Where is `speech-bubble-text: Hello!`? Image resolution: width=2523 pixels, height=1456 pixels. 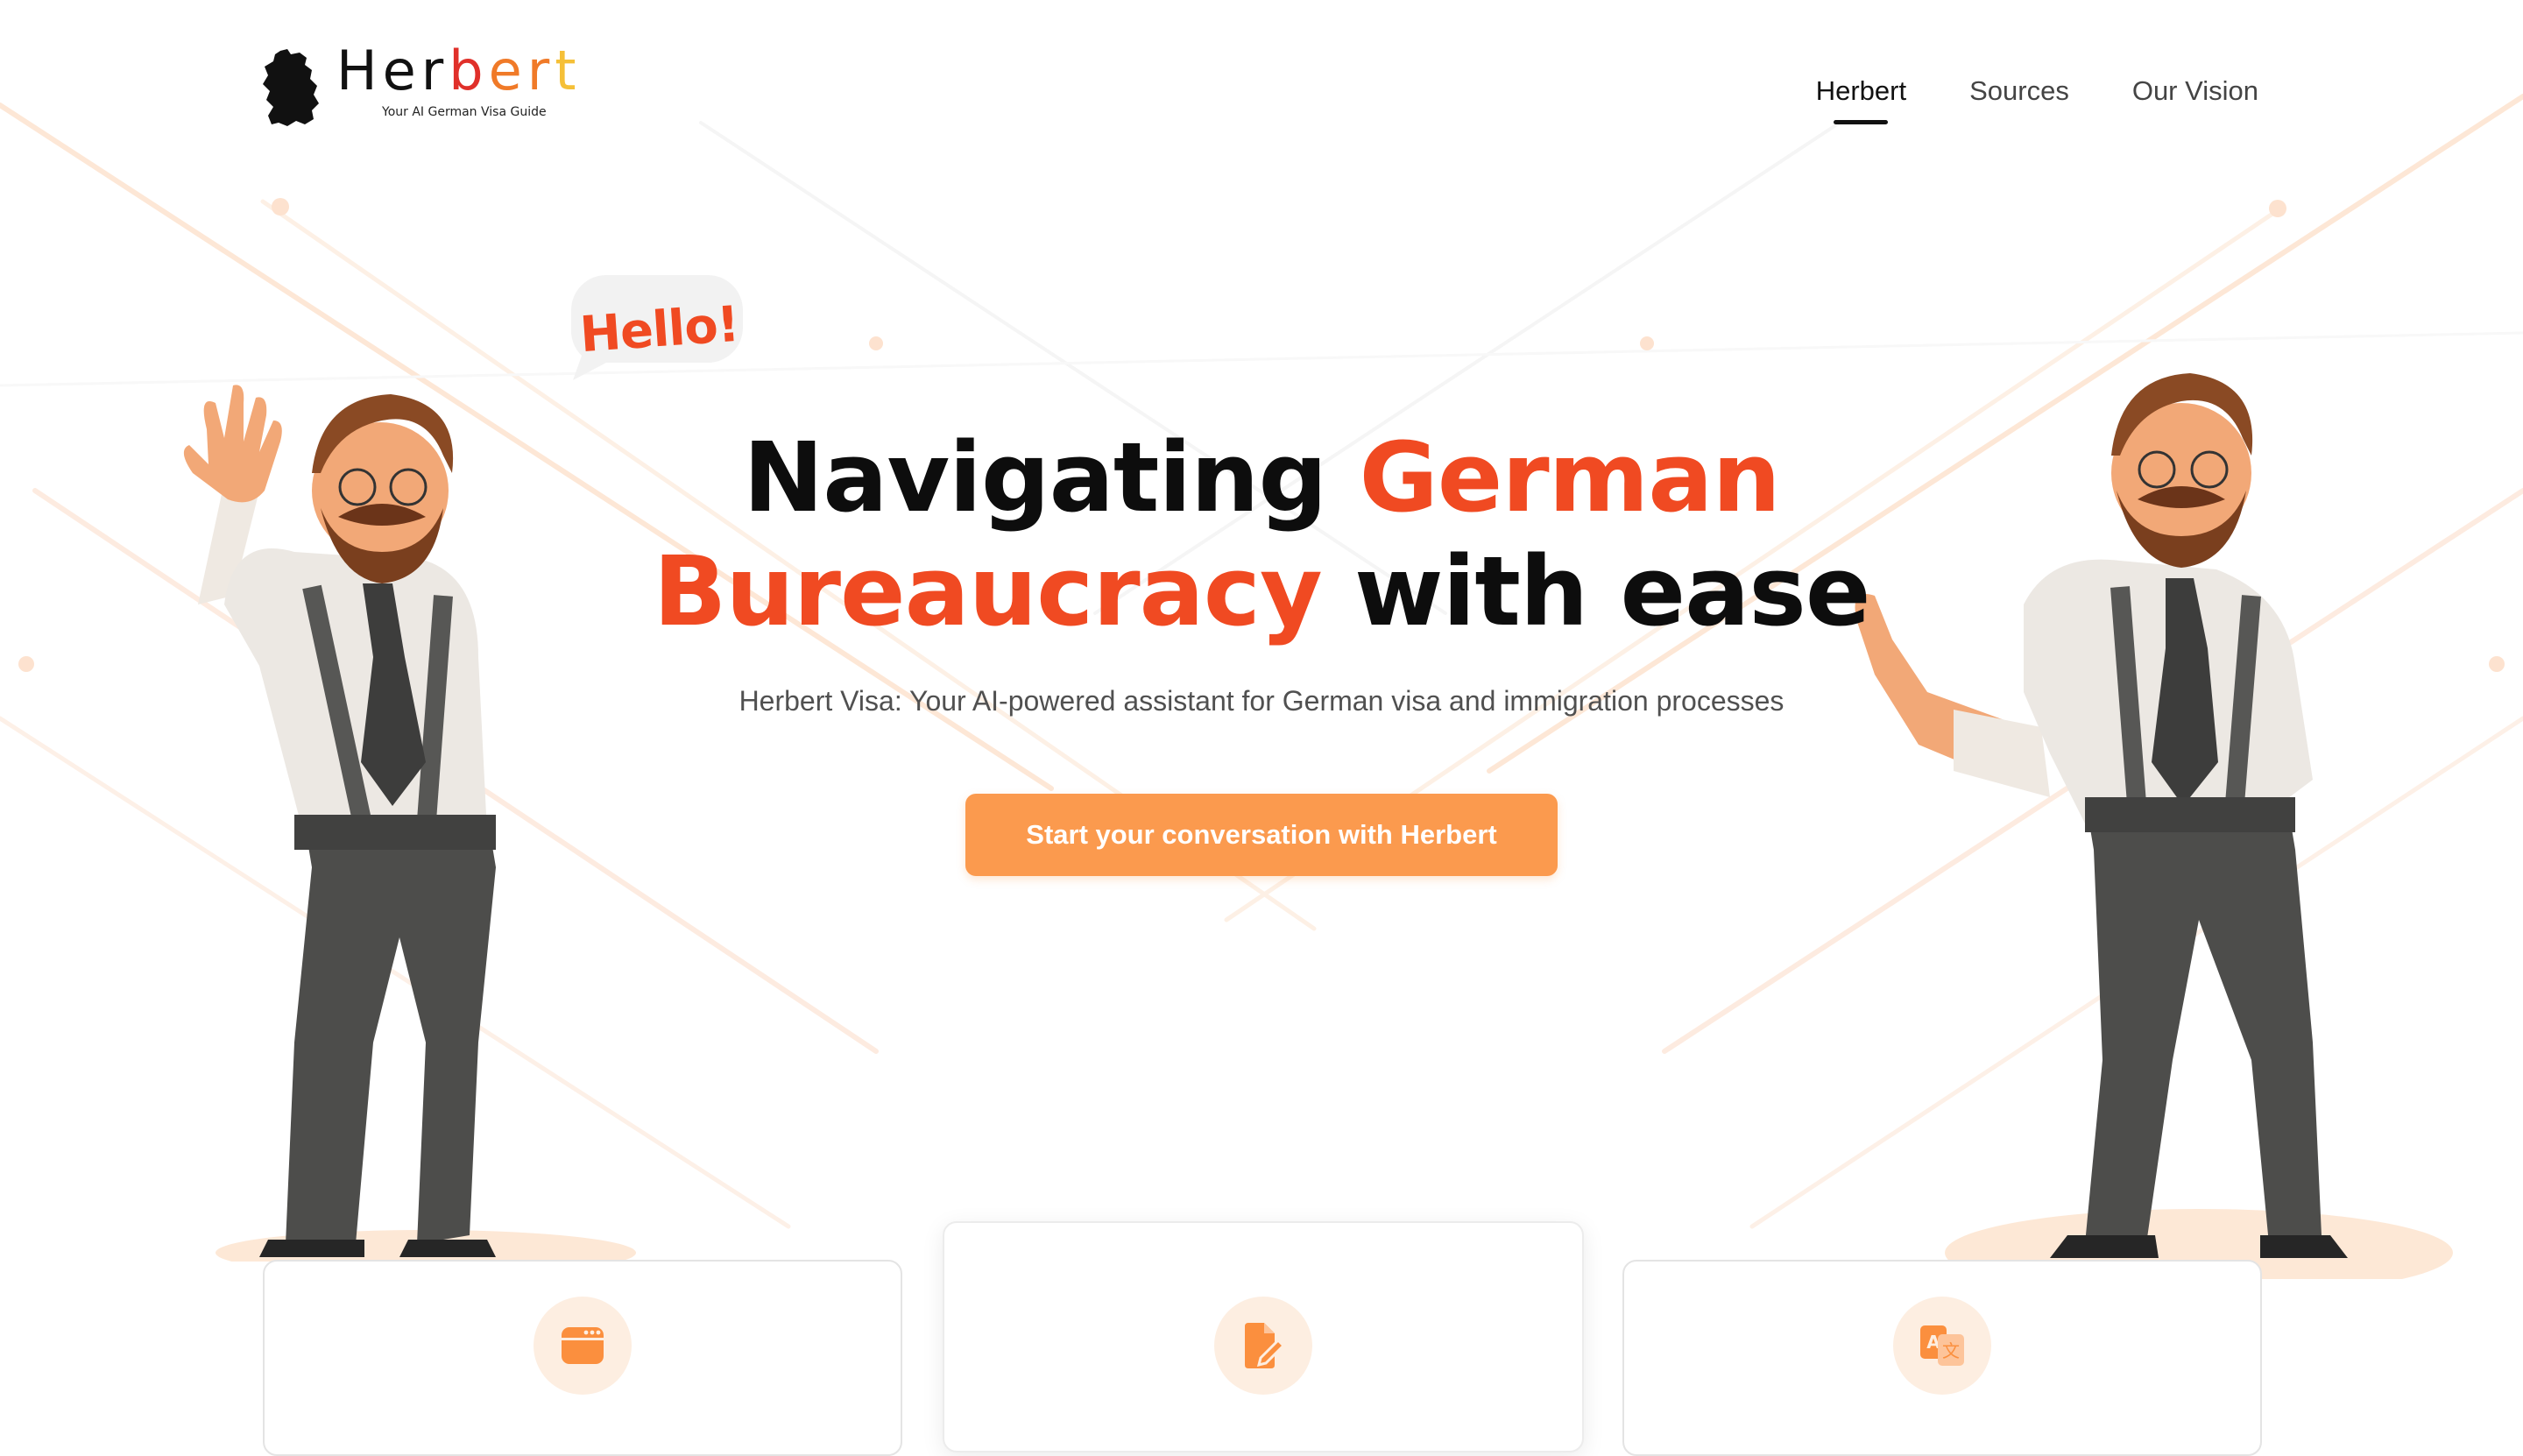
speech-bubble-text: Hello! is located at coordinates (659, 329).